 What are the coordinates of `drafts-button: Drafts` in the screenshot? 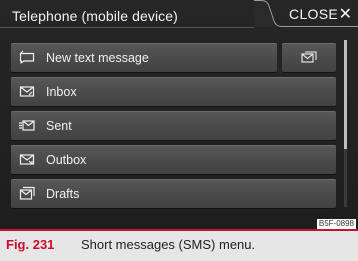 It's located at (173, 193).